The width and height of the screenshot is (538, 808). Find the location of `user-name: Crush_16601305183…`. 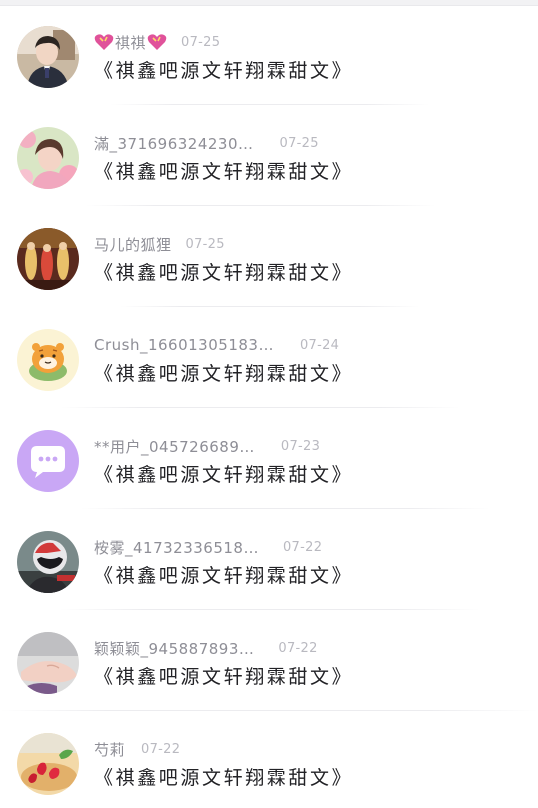

user-name: Crush_16601305183… is located at coordinates (184, 345).